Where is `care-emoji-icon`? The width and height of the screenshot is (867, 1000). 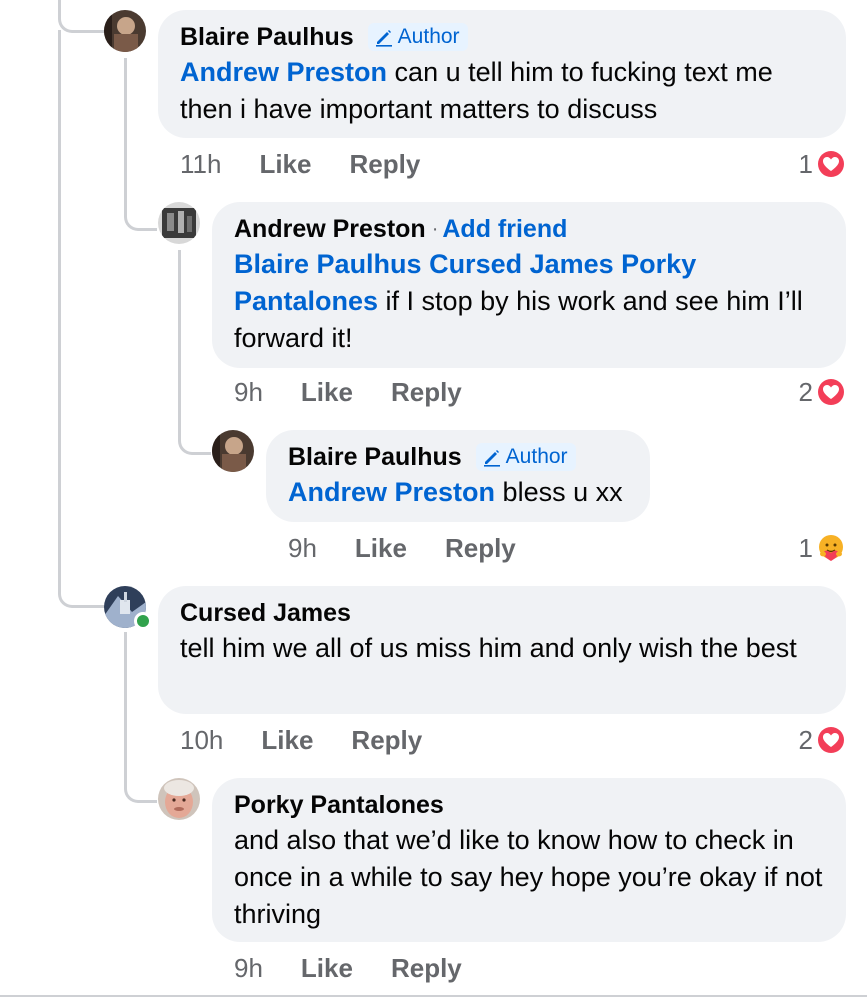
care-emoji-icon is located at coordinates (831, 548).